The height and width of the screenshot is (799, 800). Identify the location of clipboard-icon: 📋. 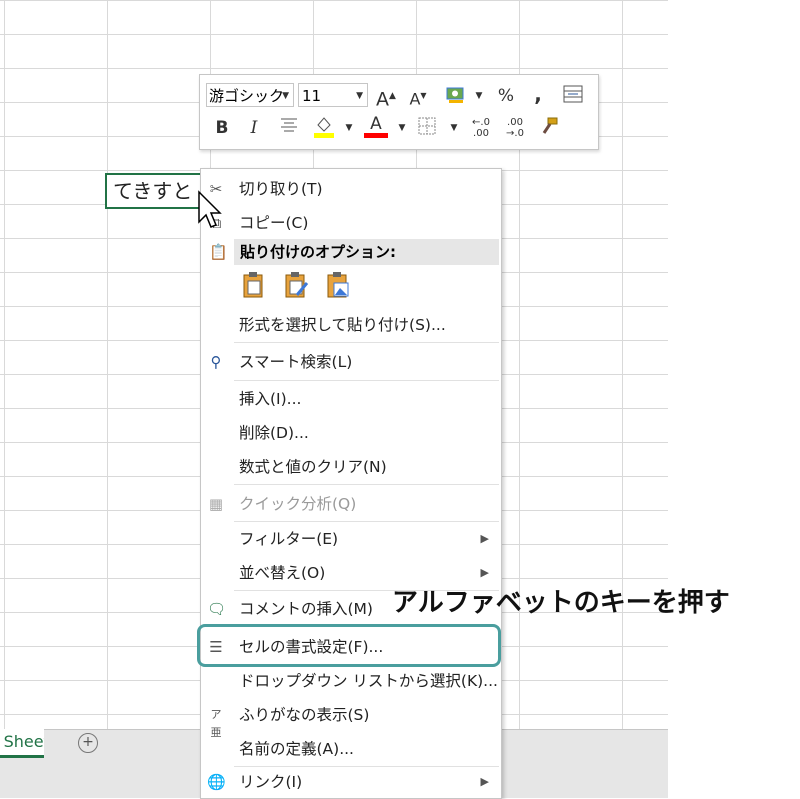
(218, 252).